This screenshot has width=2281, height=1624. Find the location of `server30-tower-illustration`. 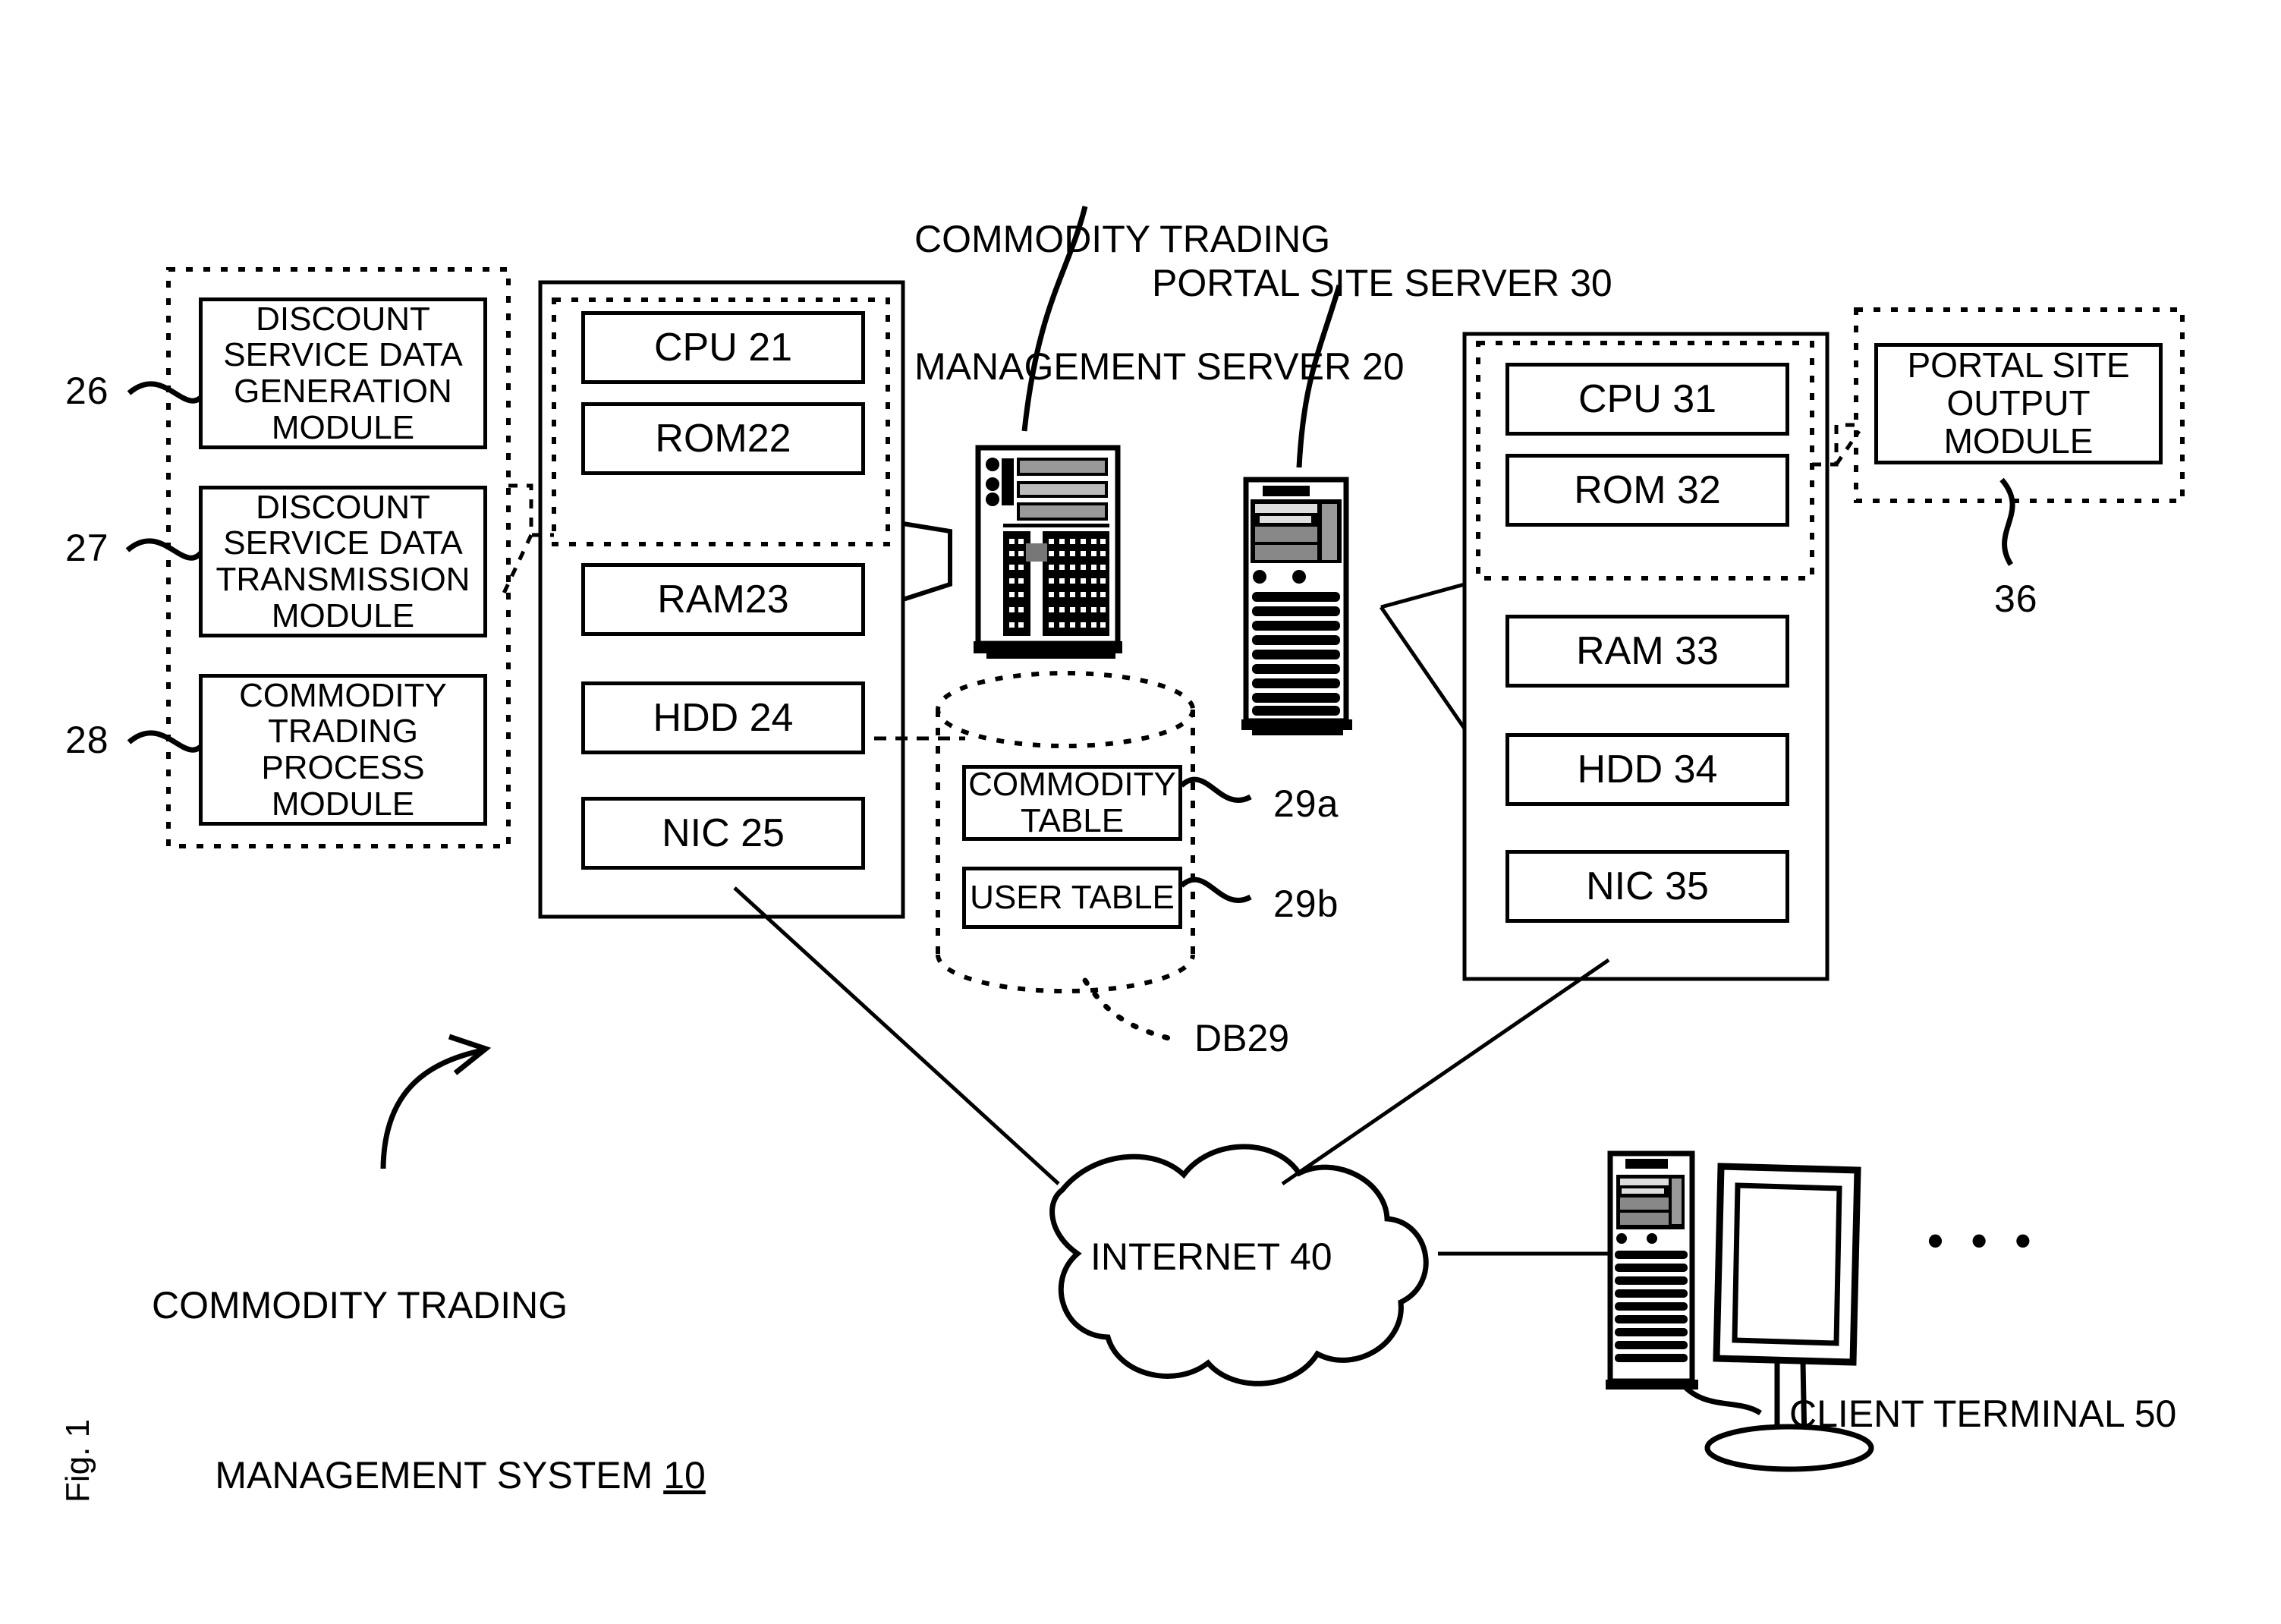

server30-tower-illustration is located at coordinates (1296, 606).